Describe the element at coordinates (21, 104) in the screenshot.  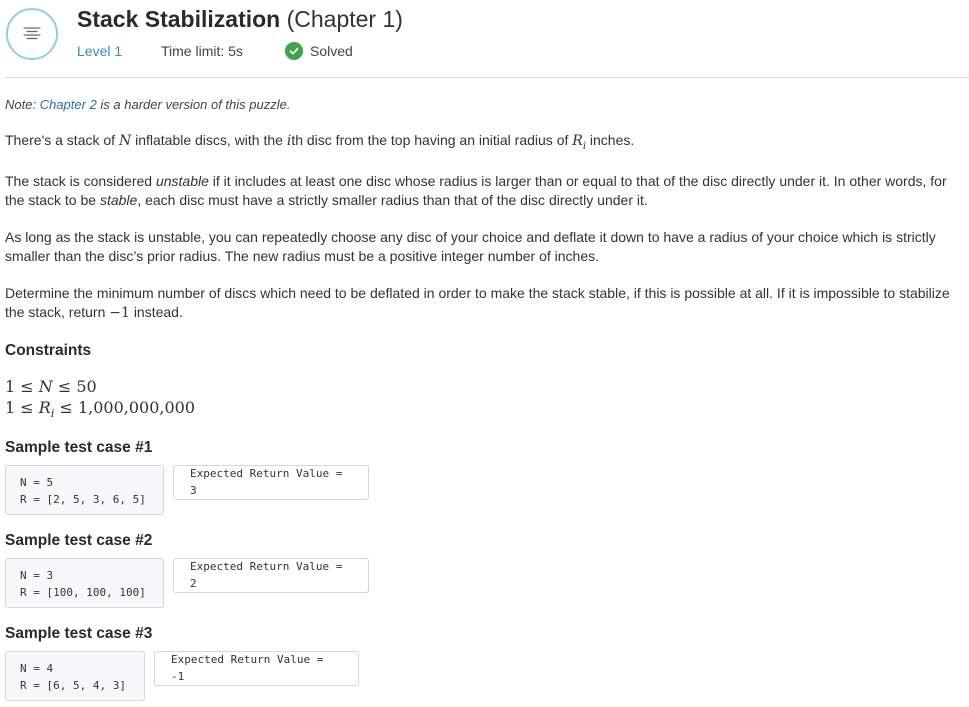
I see `note-prefix: Note:` at that location.